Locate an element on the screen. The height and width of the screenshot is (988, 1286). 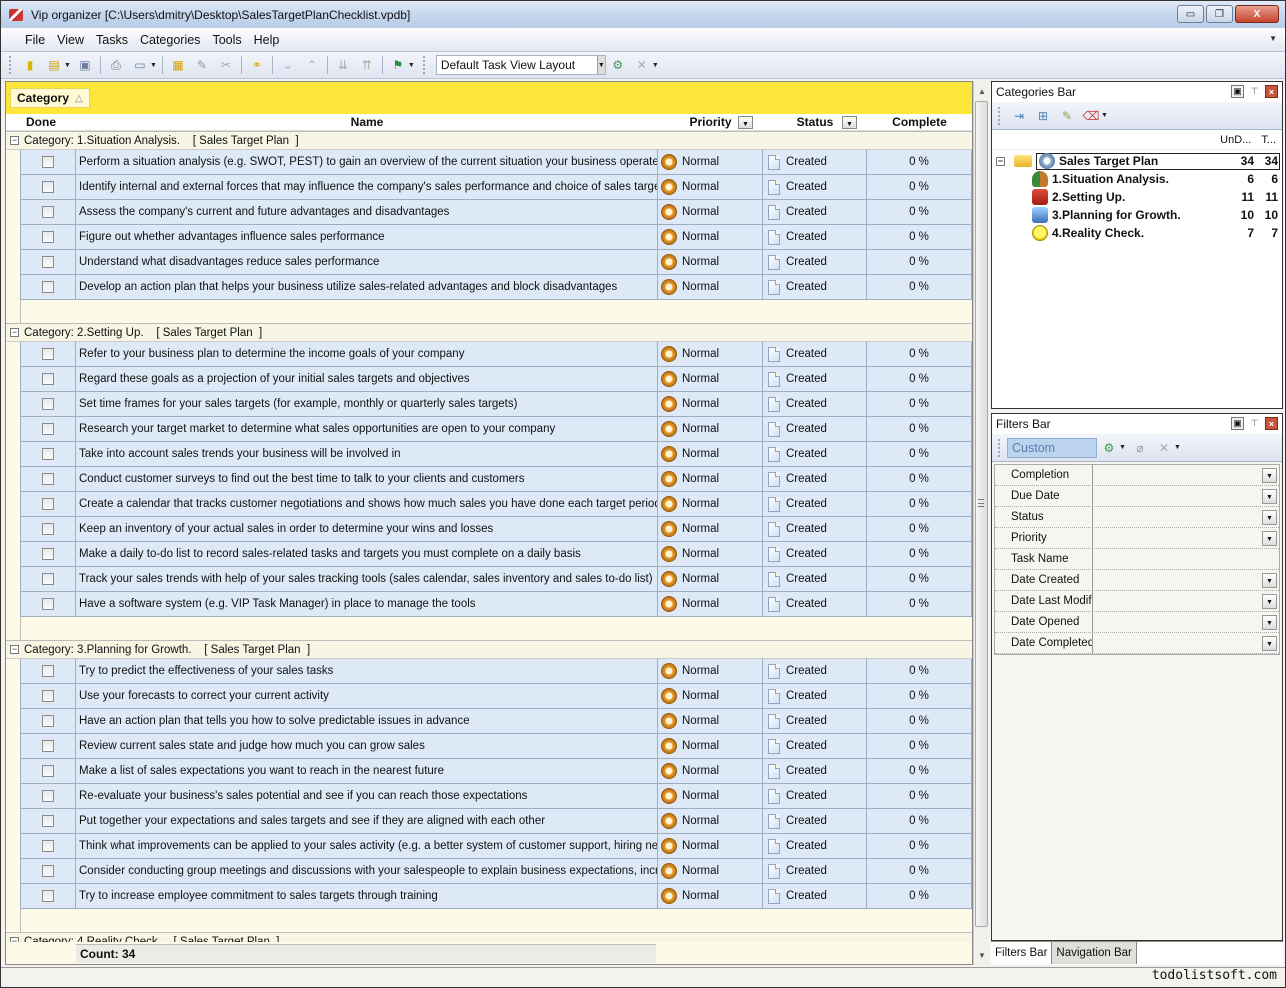
status-filter-icon: ▼ is located at coordinates (849, 122).